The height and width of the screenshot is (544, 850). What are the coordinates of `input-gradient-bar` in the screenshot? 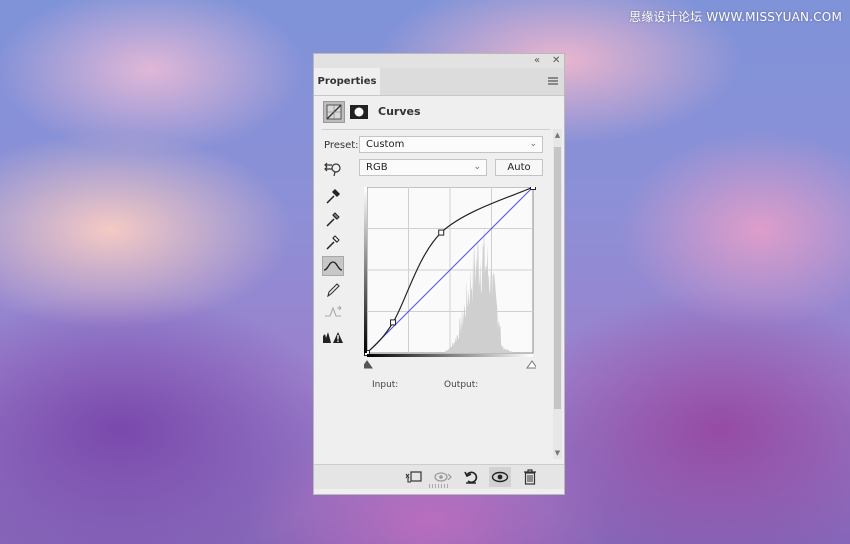 It's located at (450, 355).